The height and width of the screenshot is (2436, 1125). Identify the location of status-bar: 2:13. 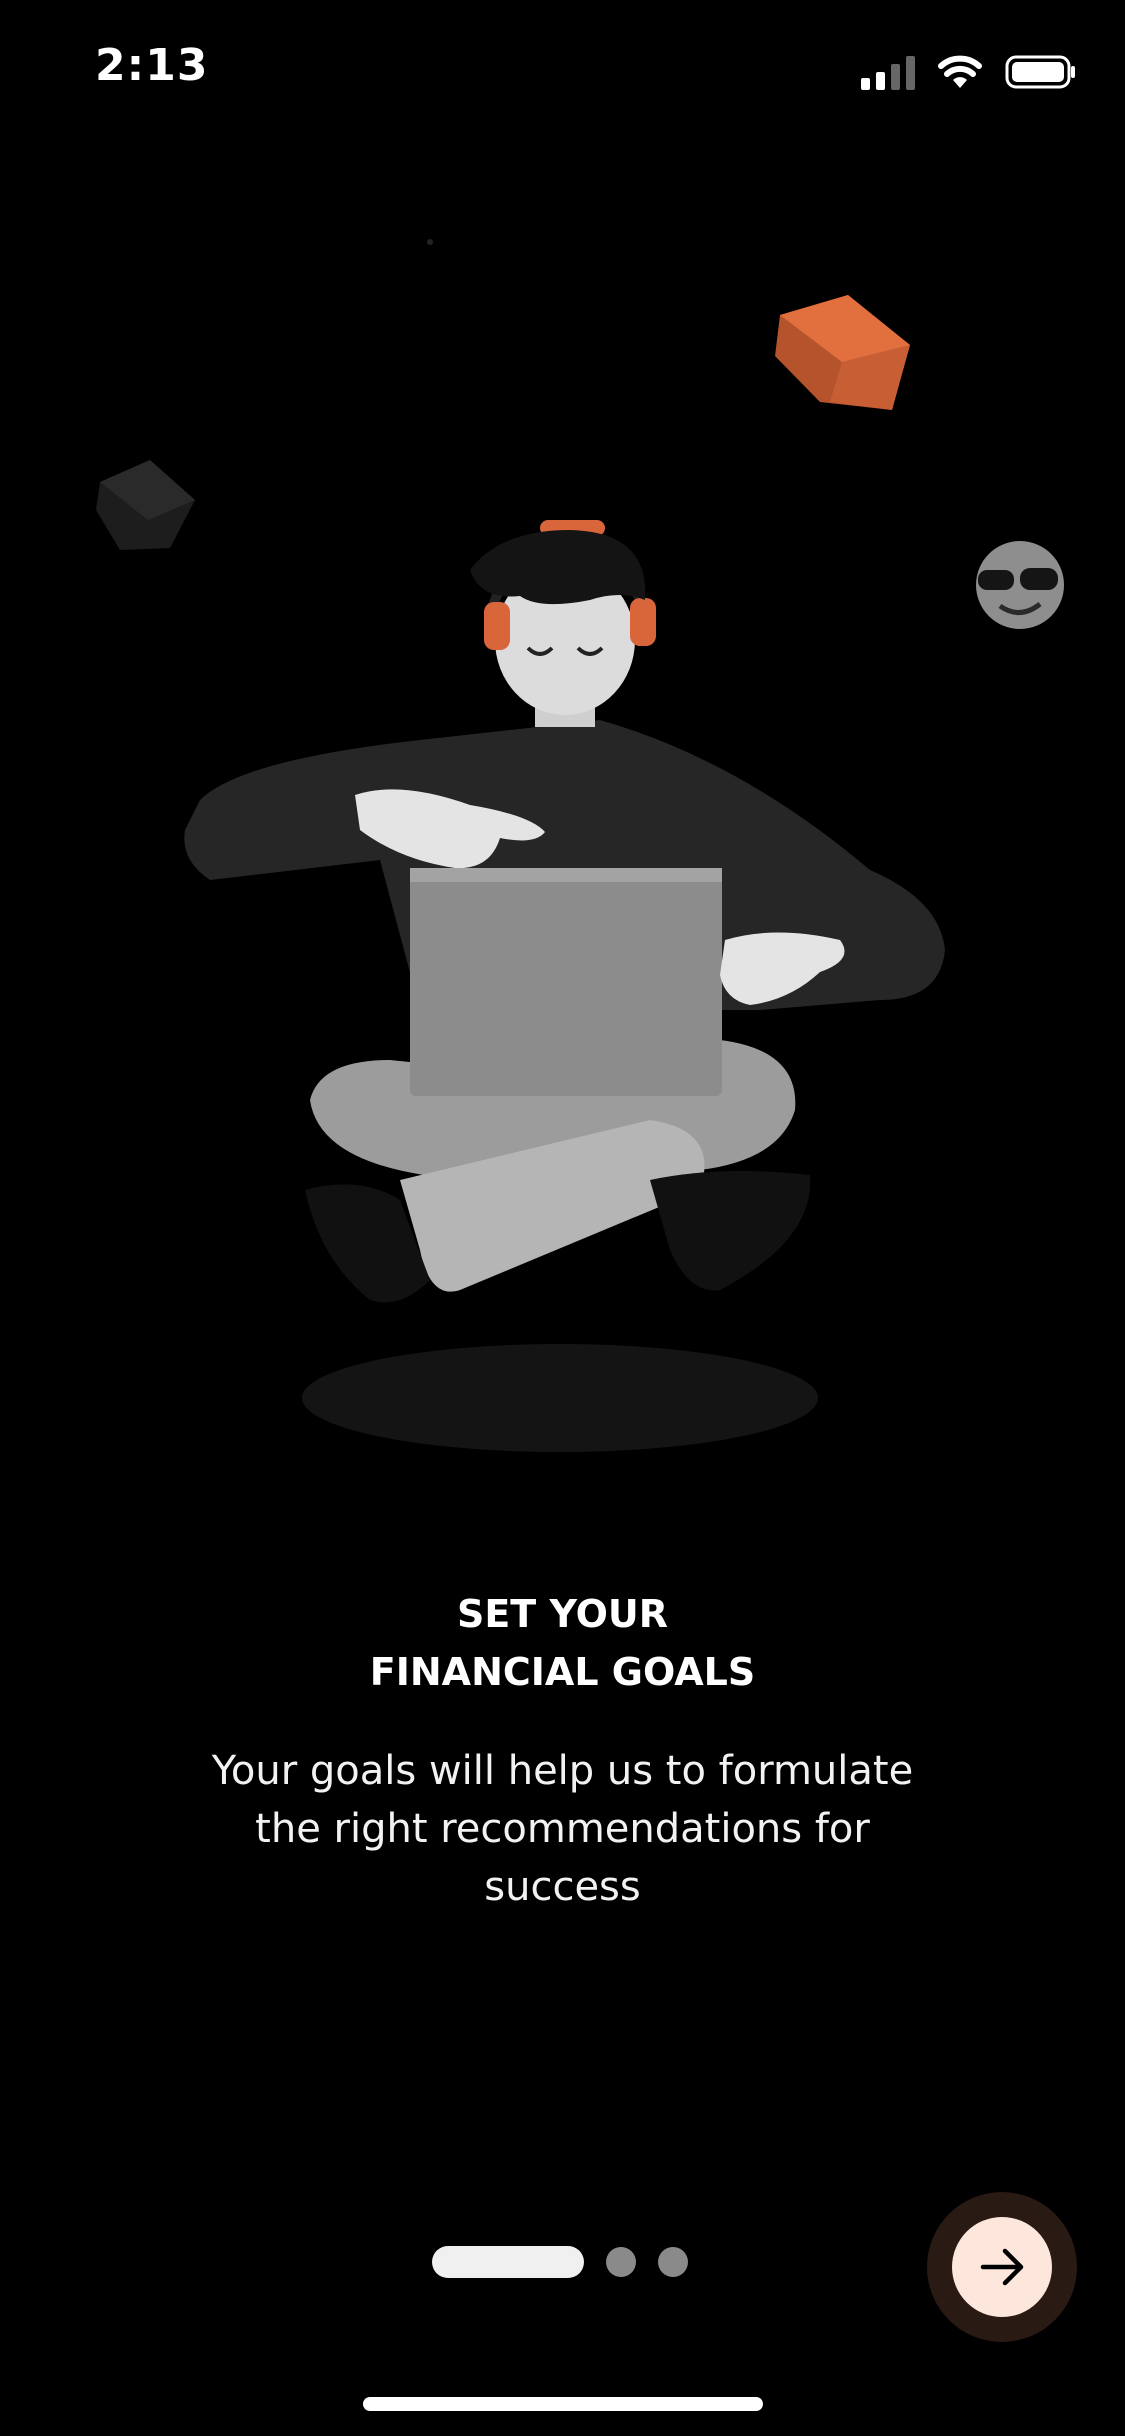
(562, 70).